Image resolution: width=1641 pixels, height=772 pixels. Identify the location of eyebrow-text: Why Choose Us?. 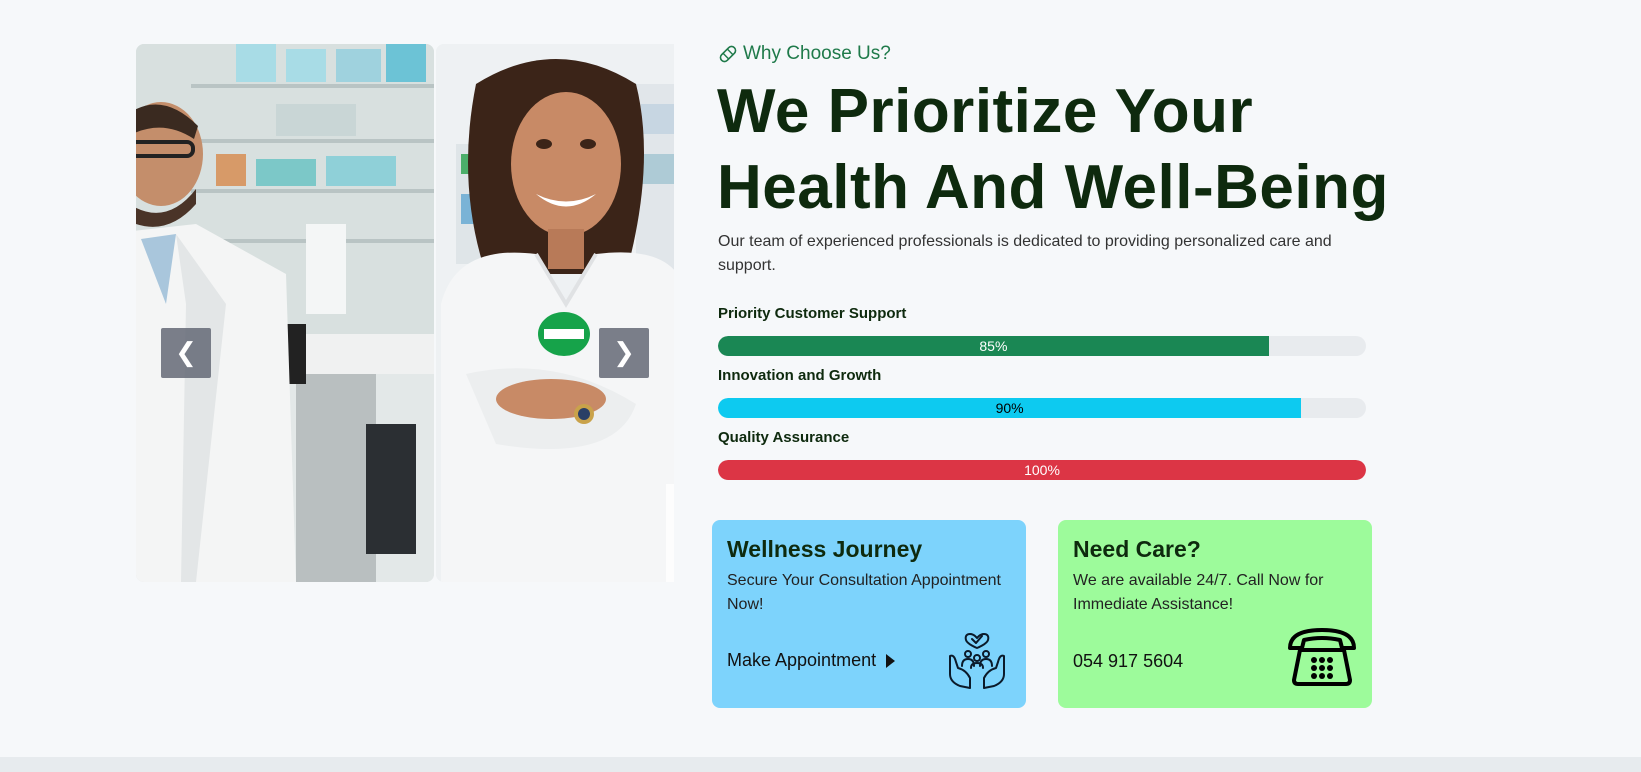
(817, 53).